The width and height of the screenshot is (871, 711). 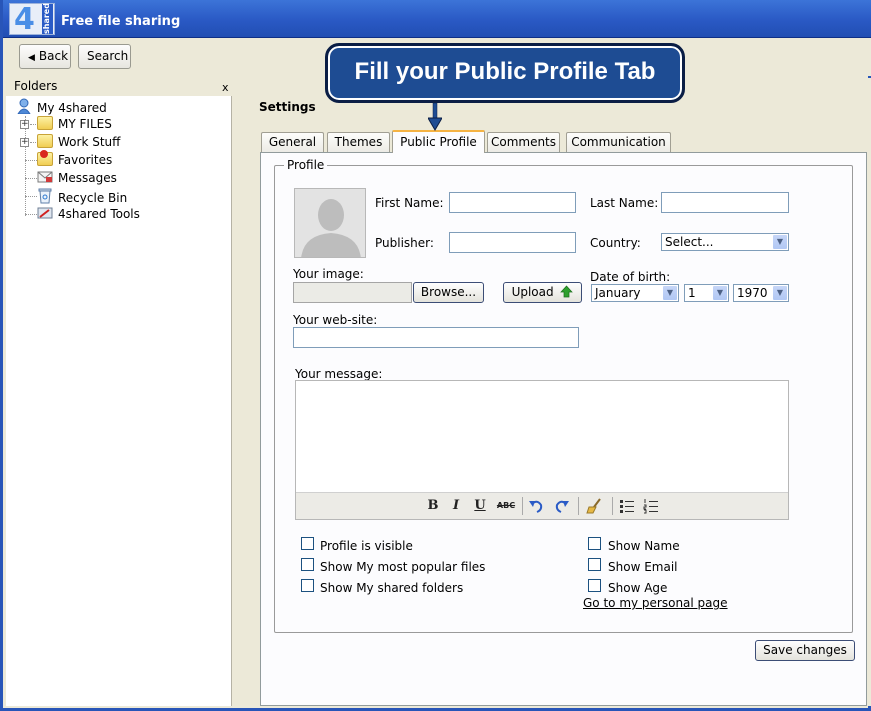 I want to click on tree-item-my-4shared: My 4shared, so click(x=61, y=106).